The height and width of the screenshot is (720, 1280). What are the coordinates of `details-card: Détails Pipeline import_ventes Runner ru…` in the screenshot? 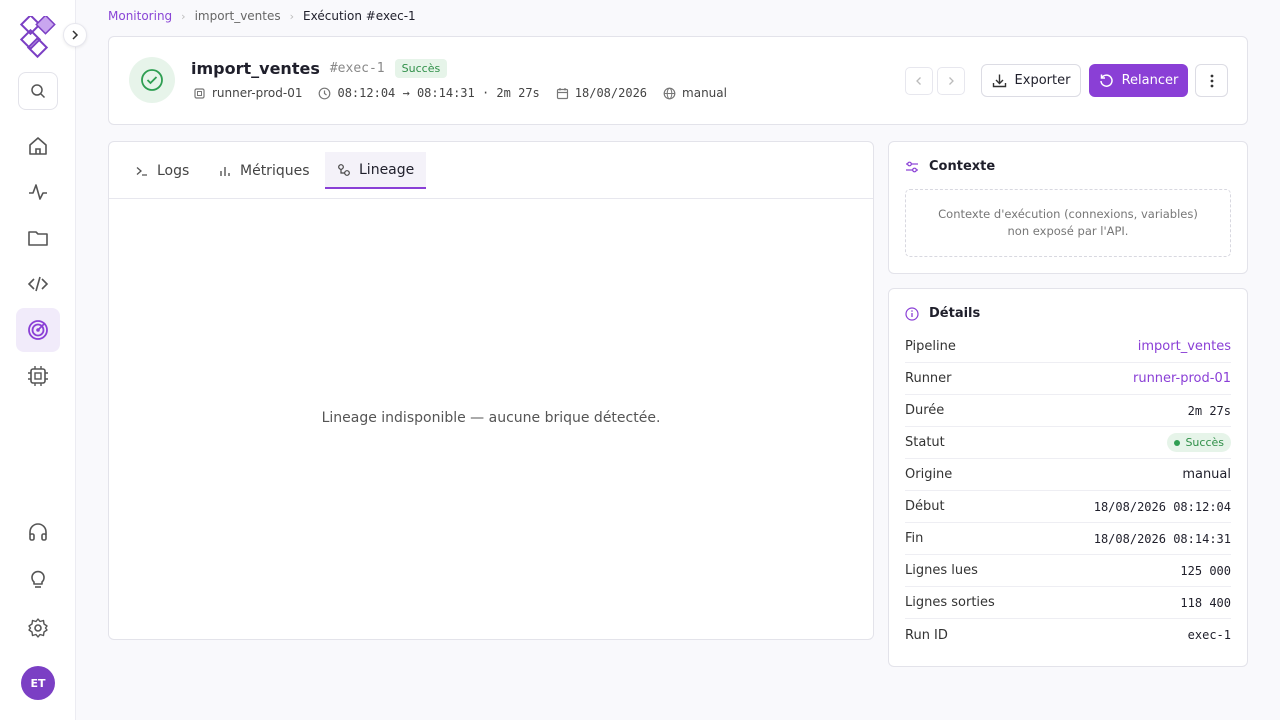 It's located at (1068, 477).